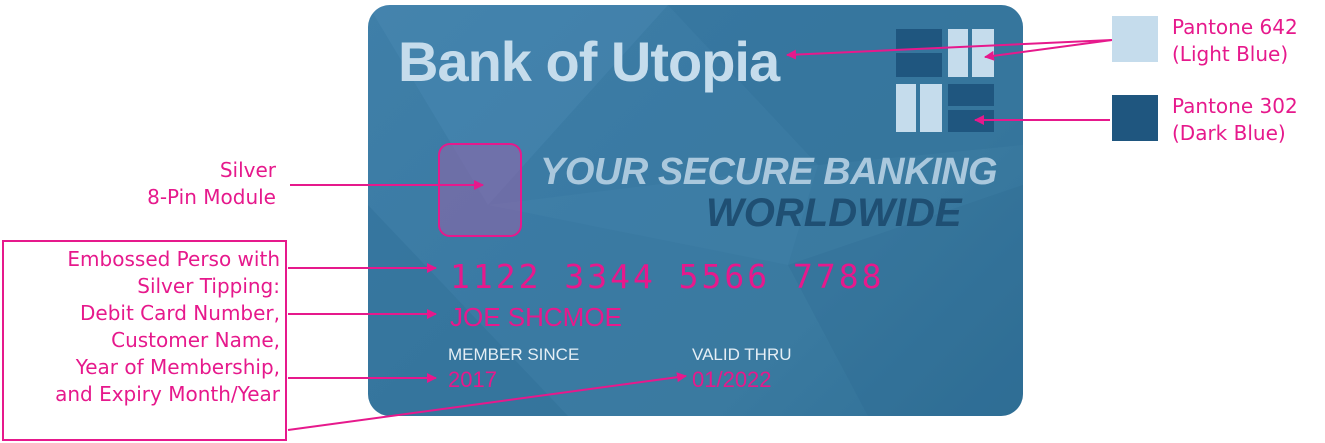  What do you see at coordinates (177, 367) in the screenshot?
I see `perso-line-5: Year of Membership,` at bounding box center [177, 367].